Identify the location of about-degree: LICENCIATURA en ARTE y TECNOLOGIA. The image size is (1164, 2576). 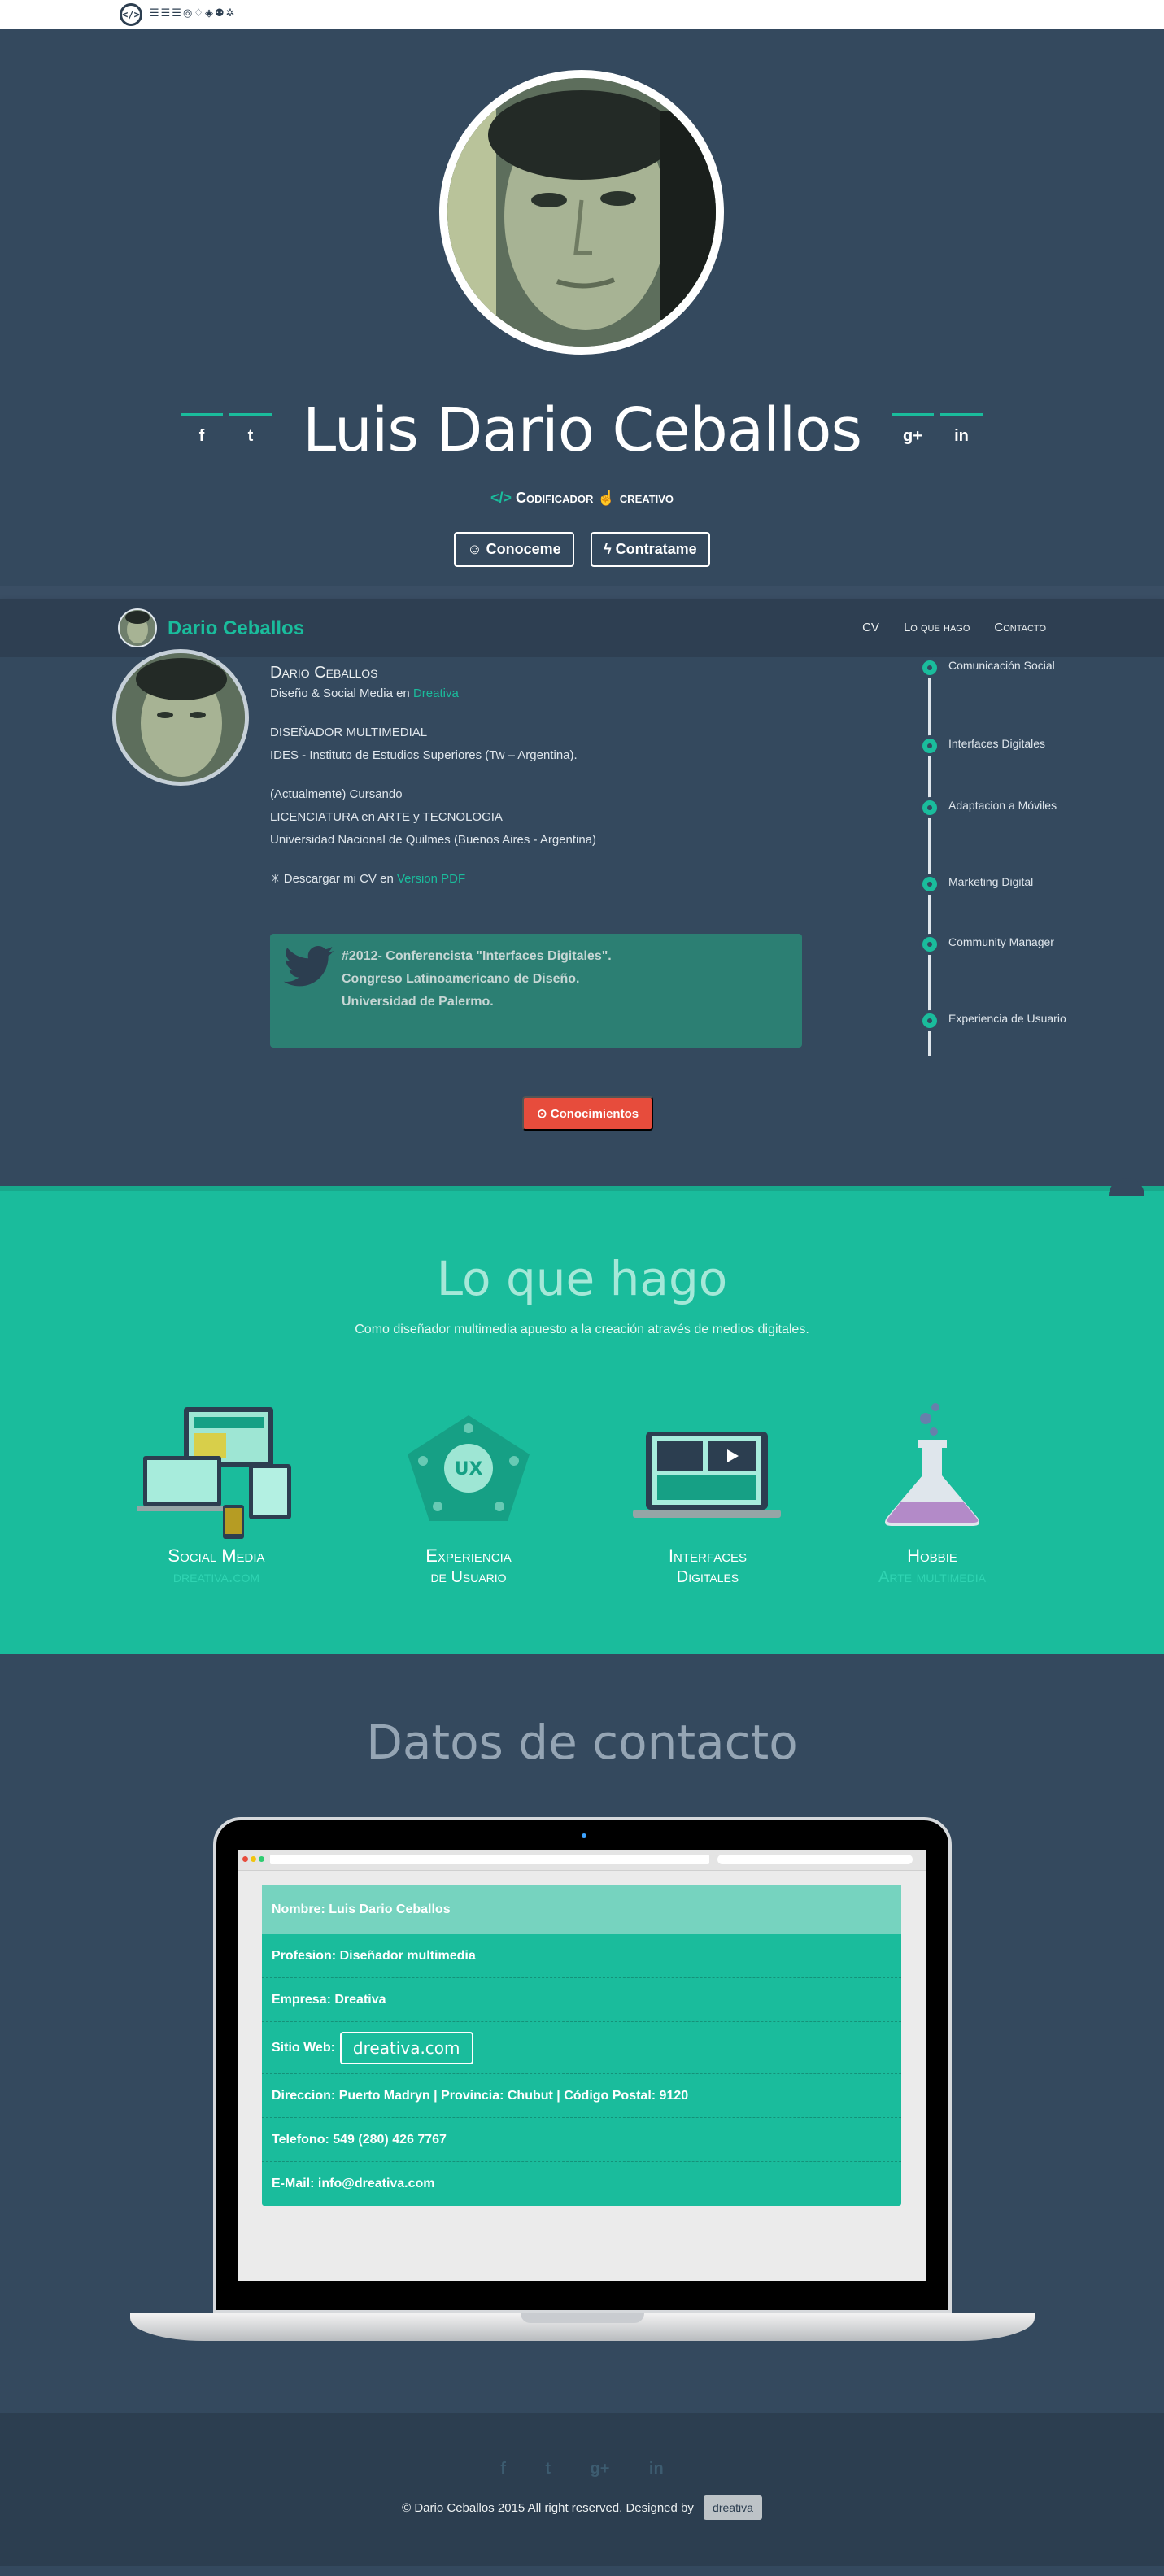
(386, 817).